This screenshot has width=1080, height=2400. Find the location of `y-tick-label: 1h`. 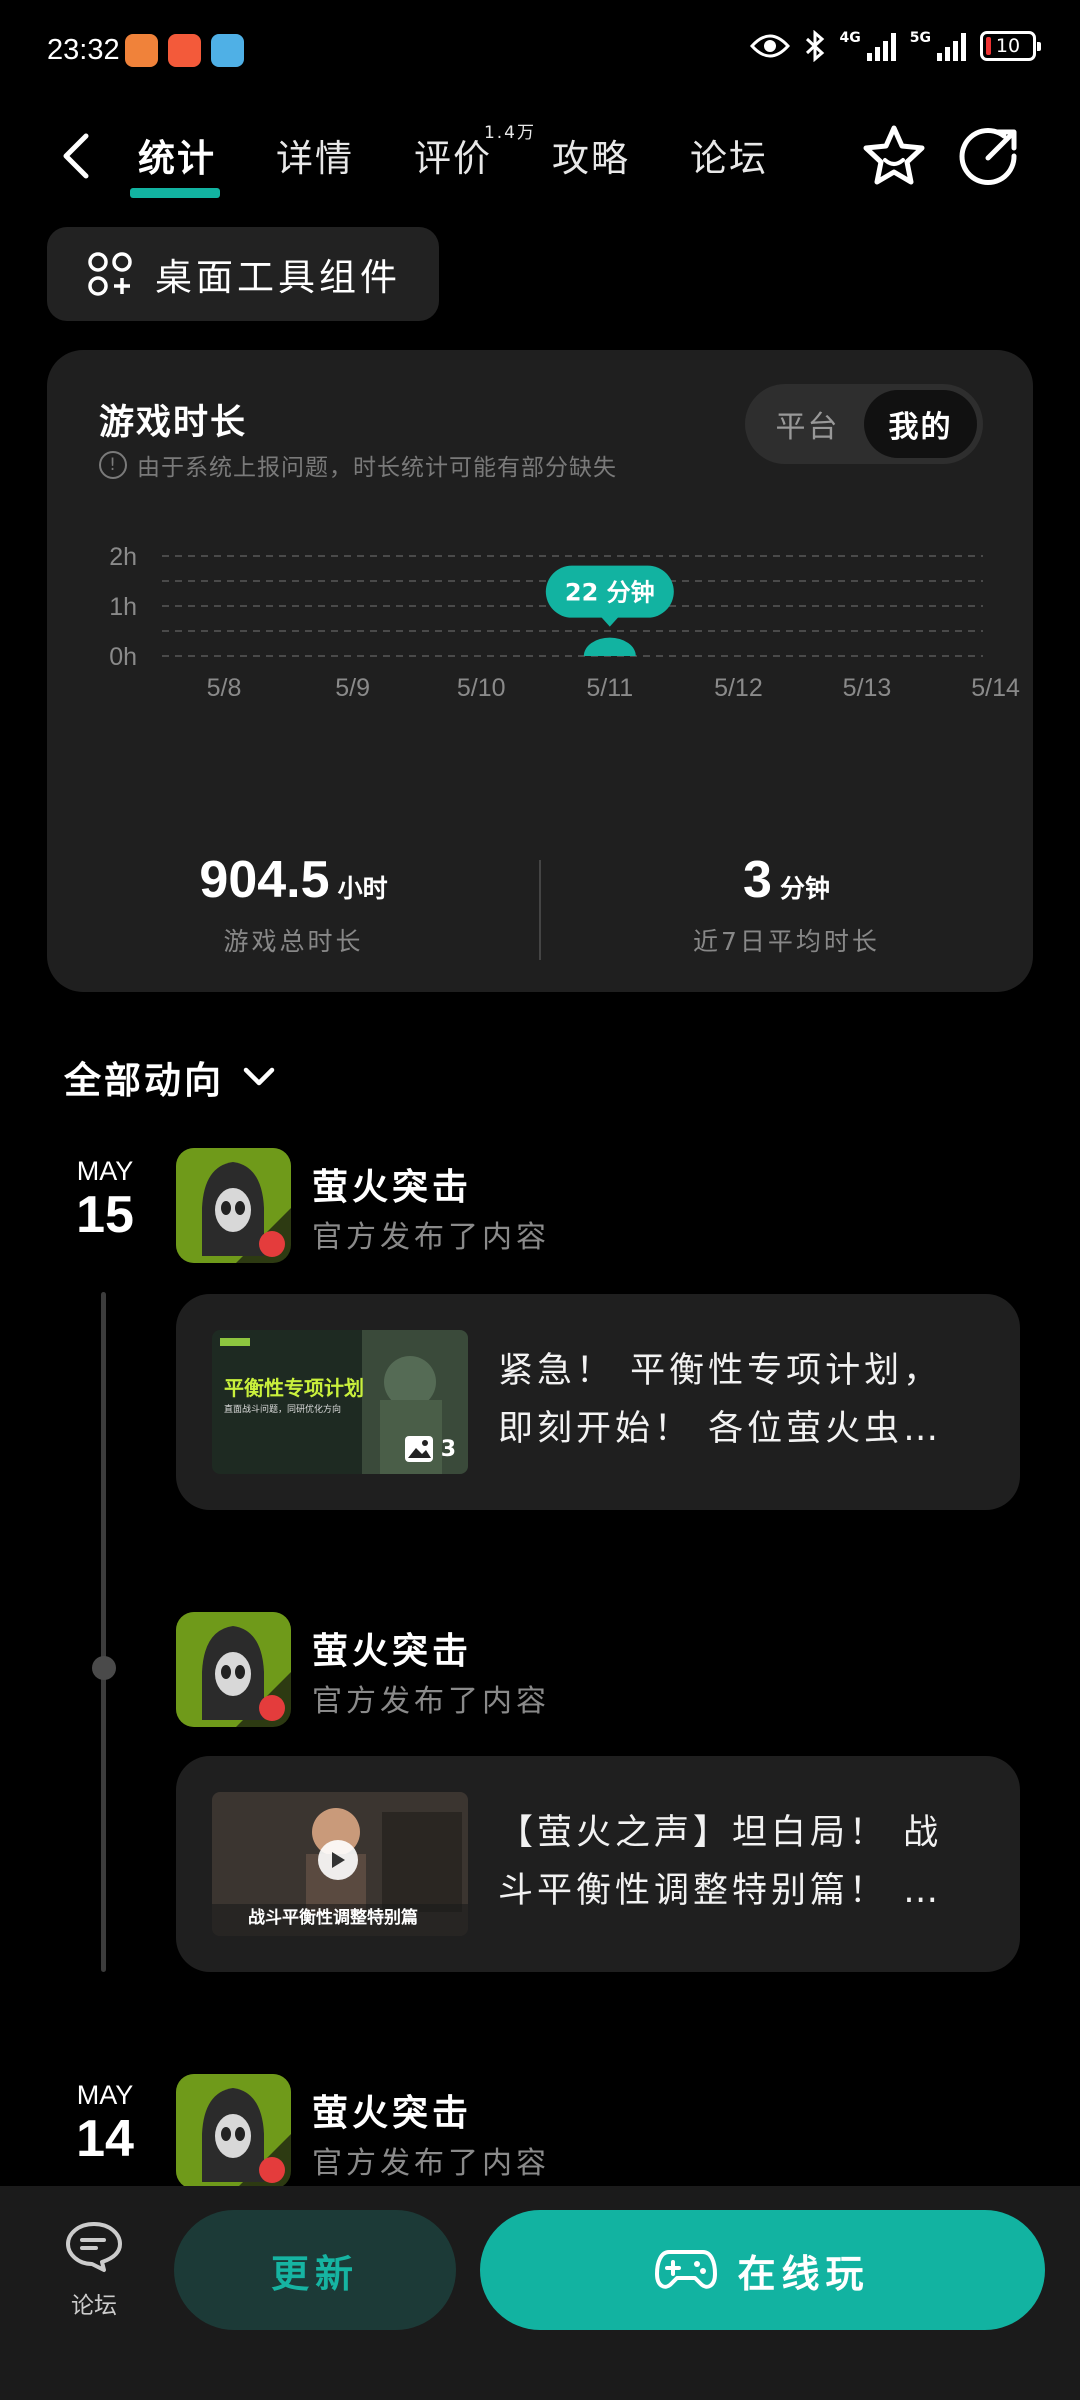

y-tick-label: 1h is located at coordinates (123, 607).